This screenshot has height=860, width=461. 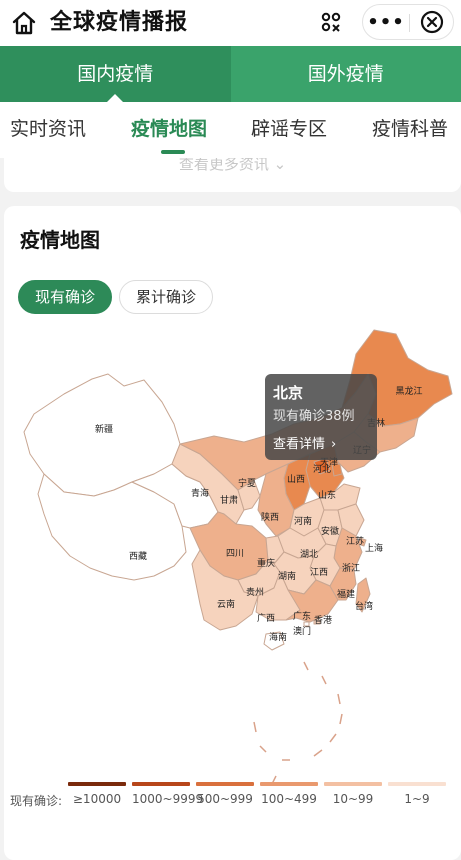 I want to click on tab-label: 疫情科普, so click(x=410, y=129).